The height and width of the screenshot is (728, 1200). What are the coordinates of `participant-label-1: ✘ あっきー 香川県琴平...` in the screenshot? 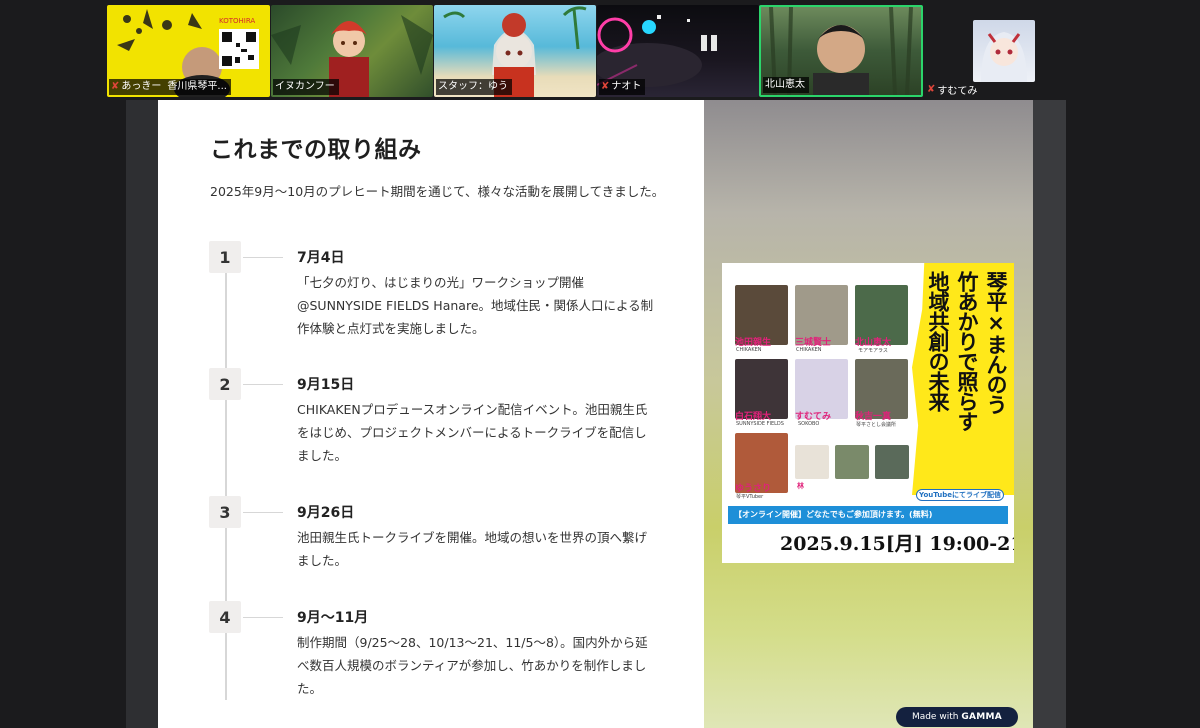 It's located at (170, 87).